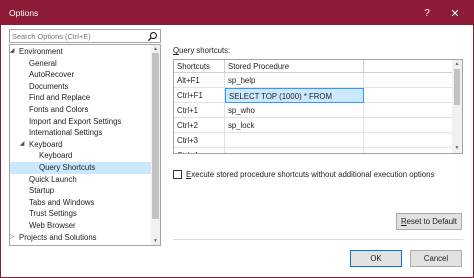 The width and height of the screenshot is (474, 278). What do you see at coordinates (177, 174) in the screenshot?
I see `execute-option-checkbox` at bounding box center [177, 174].